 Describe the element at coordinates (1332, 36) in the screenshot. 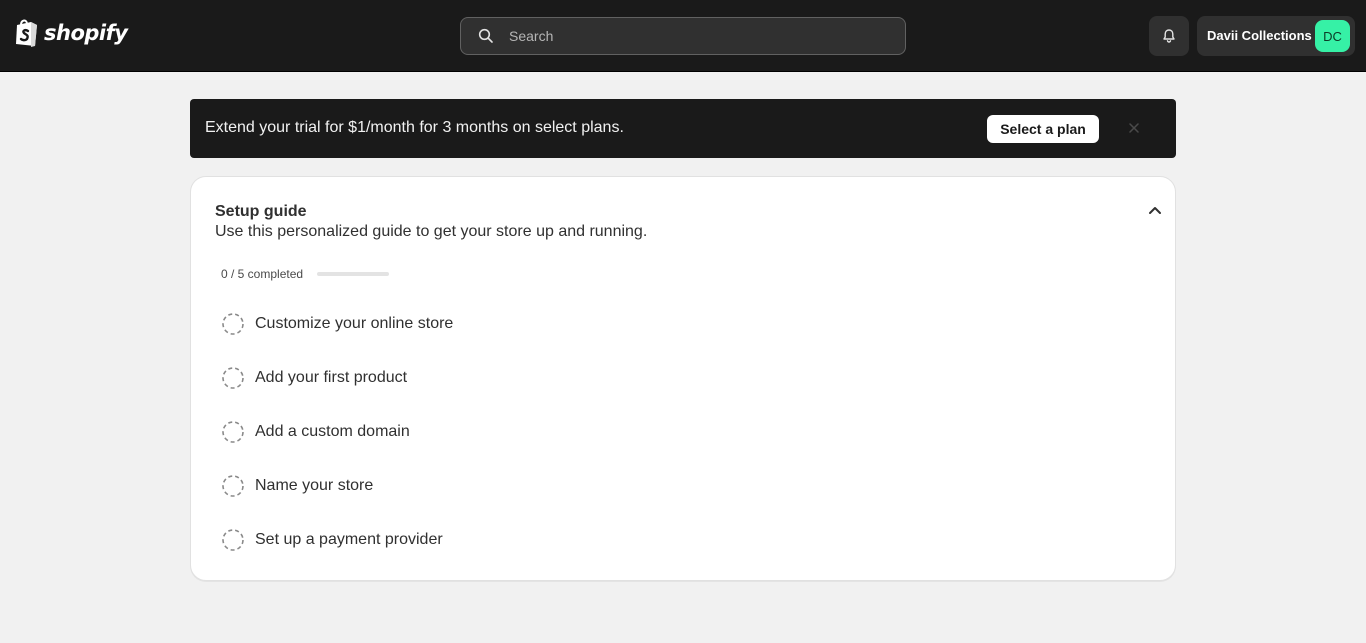

I see `avatar: DC` at that location.